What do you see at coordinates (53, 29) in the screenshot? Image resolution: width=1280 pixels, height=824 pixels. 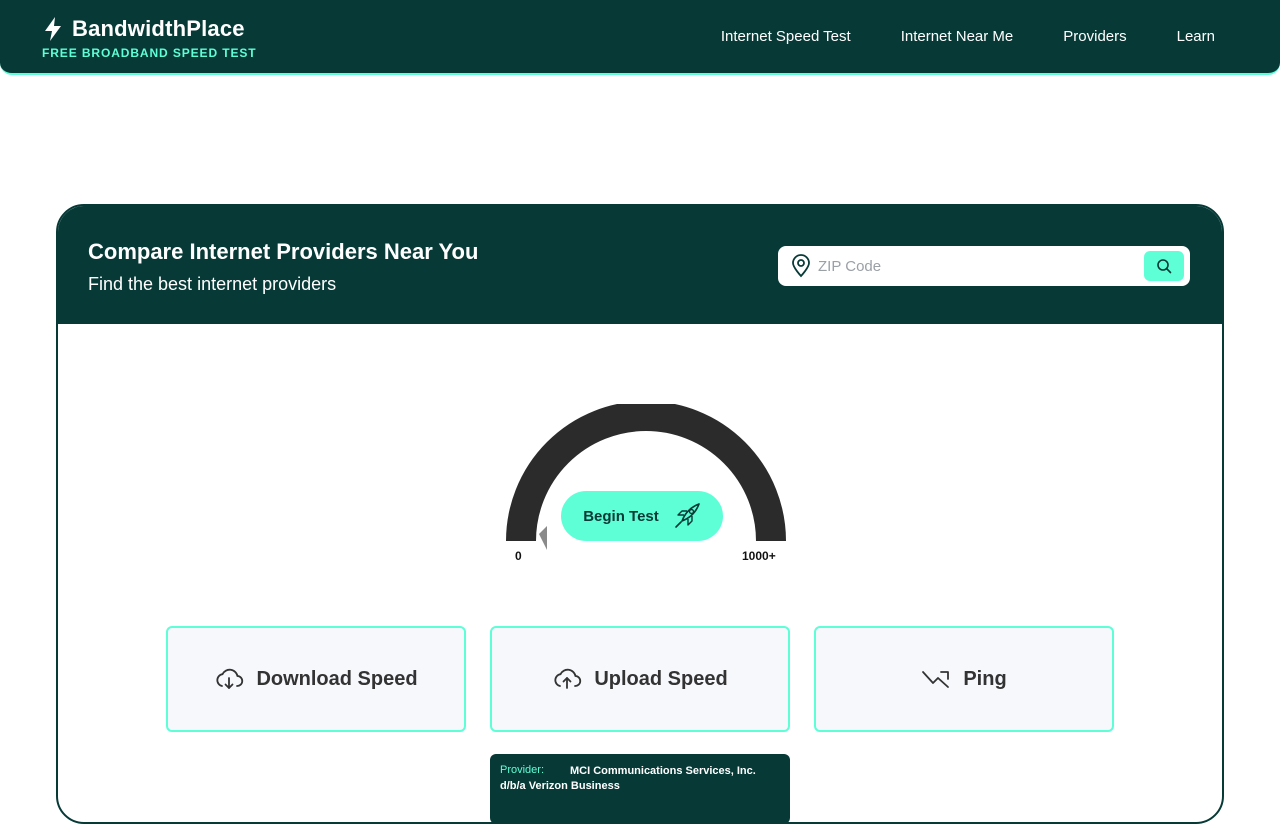 I see `bolt-icon` at bounding box center [53, 29].